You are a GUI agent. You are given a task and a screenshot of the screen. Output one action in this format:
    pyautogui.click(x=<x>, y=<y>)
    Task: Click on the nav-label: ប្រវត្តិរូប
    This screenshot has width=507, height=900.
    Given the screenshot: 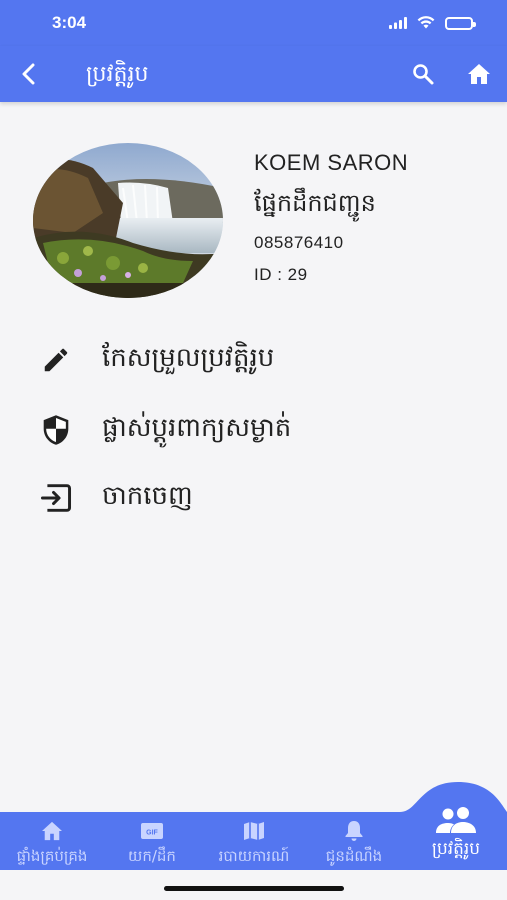 What is the action you would take?
    pyautogui.click(x=456, y=849)
    